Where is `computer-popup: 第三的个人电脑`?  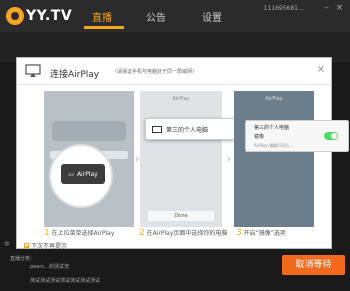
computer-popup: 第三的个人电脑 is located at coordinates (190, 129).